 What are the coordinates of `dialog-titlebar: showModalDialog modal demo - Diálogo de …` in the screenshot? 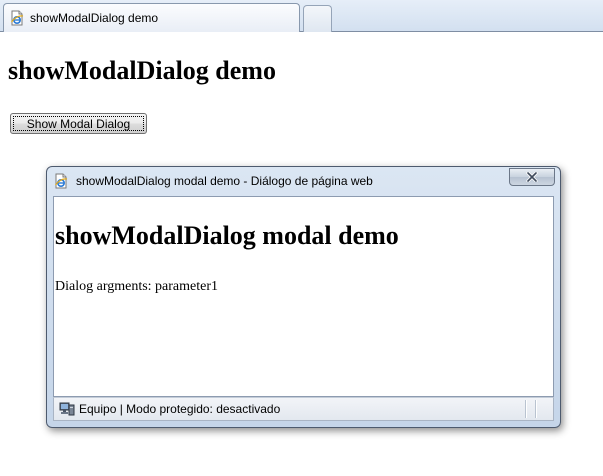 It's located at (303, 181).